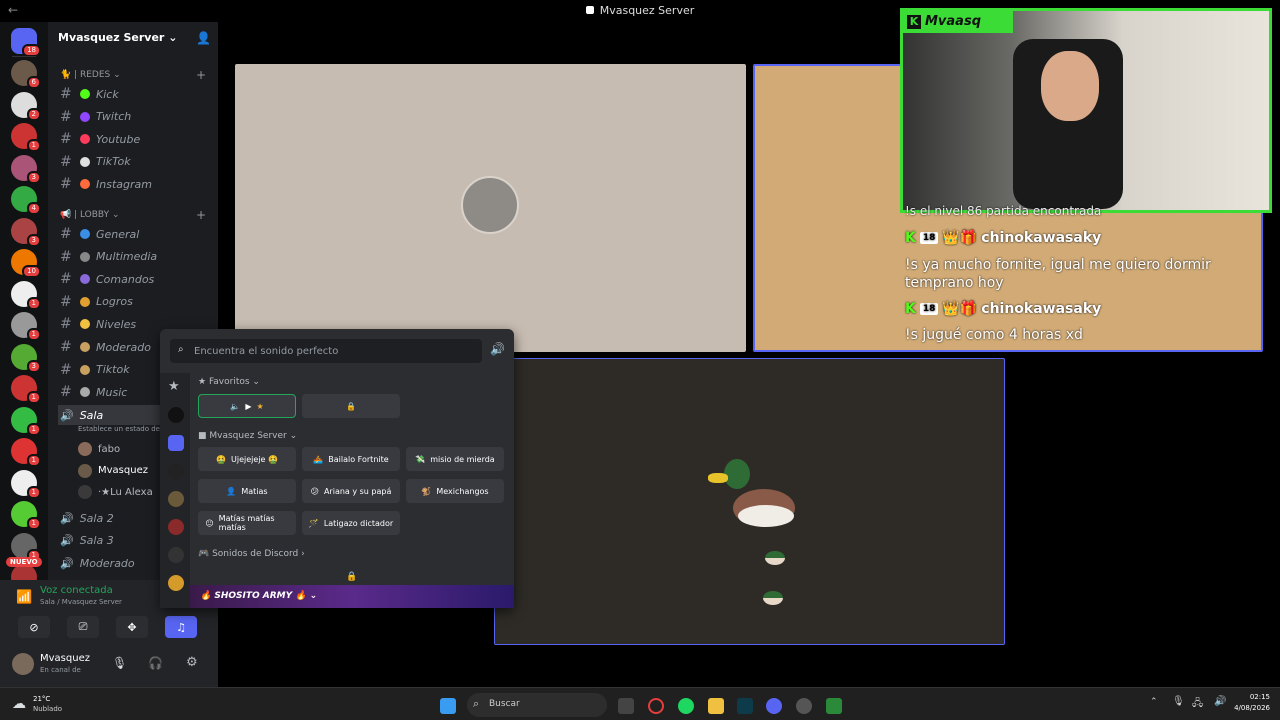  What do you see at coordinates (351, 459) in the screenshot?
I see `sound-button: 🚣 Bailalo Fortnite` at bounding box center [351, 459].